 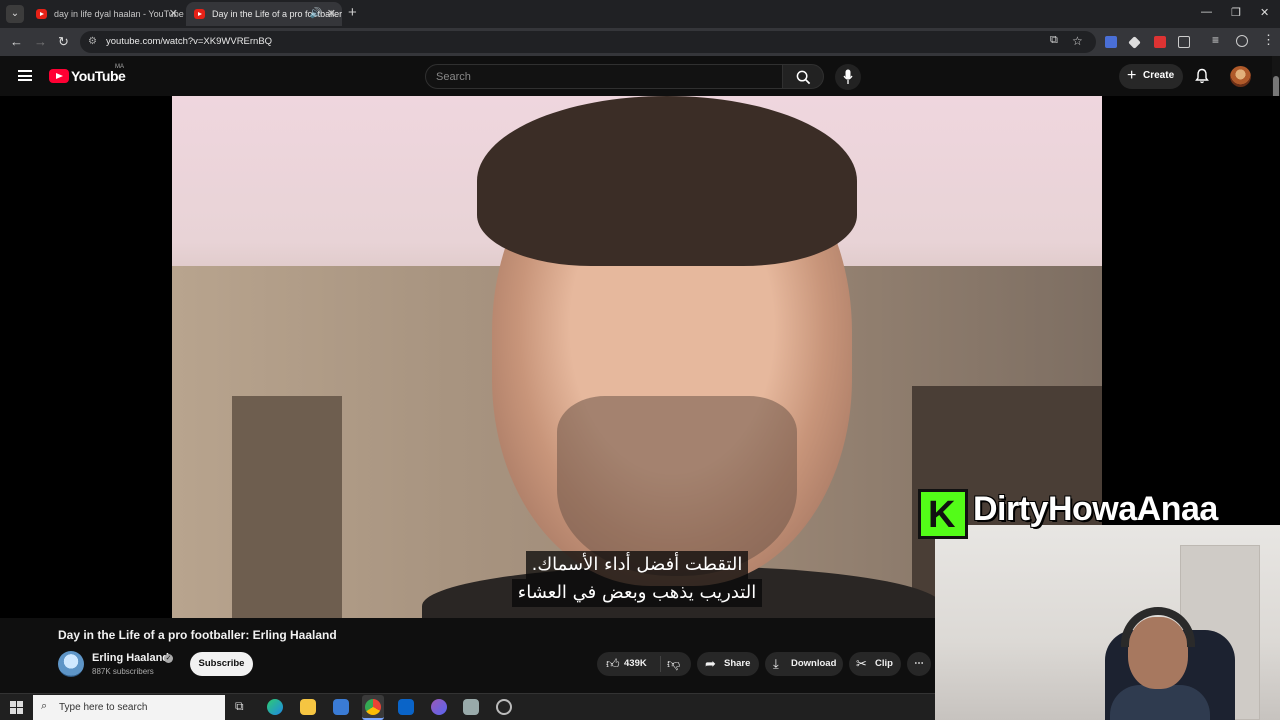 I want to click on like-count: 439K, so click(x=635, y=663).